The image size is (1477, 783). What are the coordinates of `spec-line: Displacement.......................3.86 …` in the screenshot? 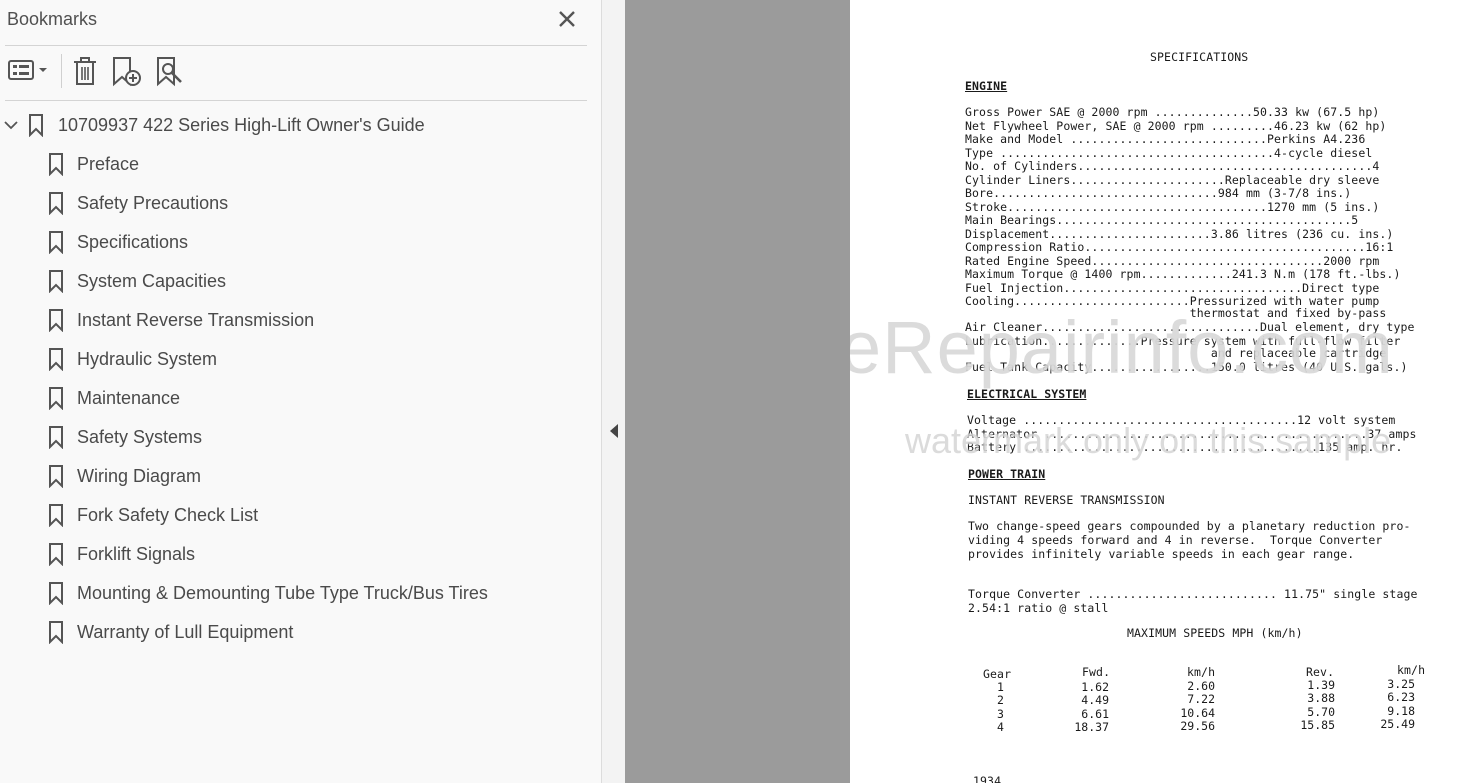 It's located at (1179, 233).